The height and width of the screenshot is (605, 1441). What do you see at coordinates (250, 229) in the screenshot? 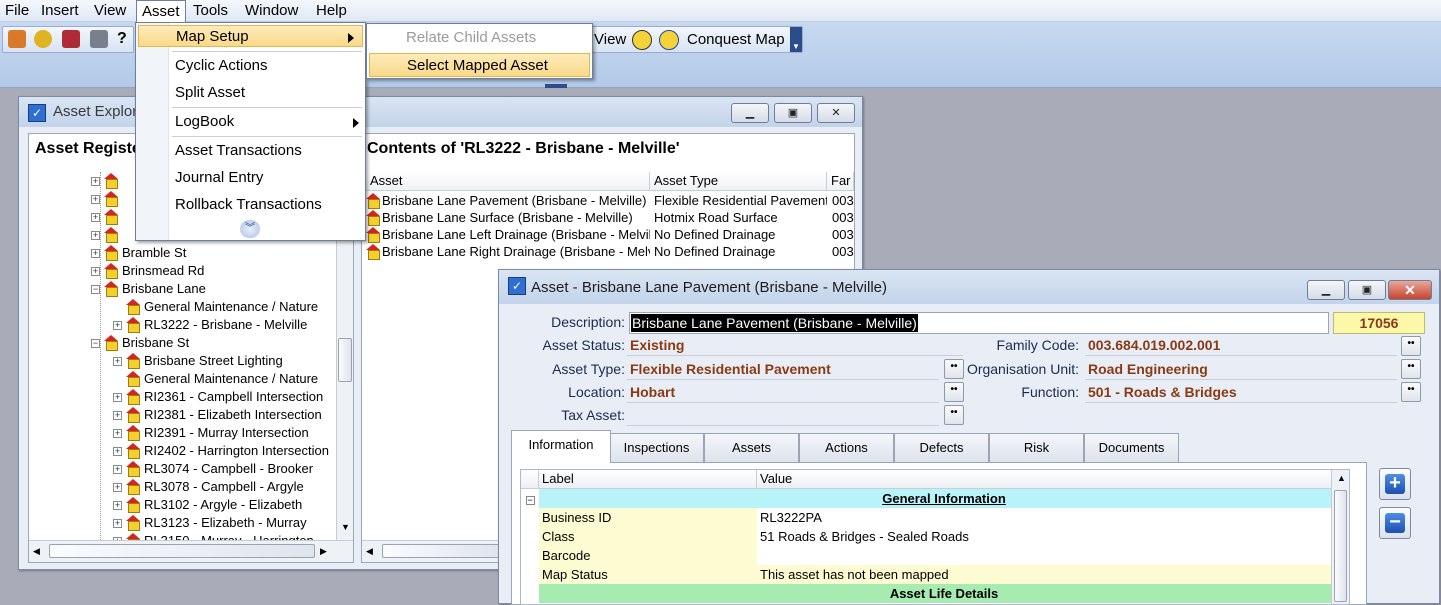
I see `double-chevron-down-icon: ︾` at bounding box center [250, 229].